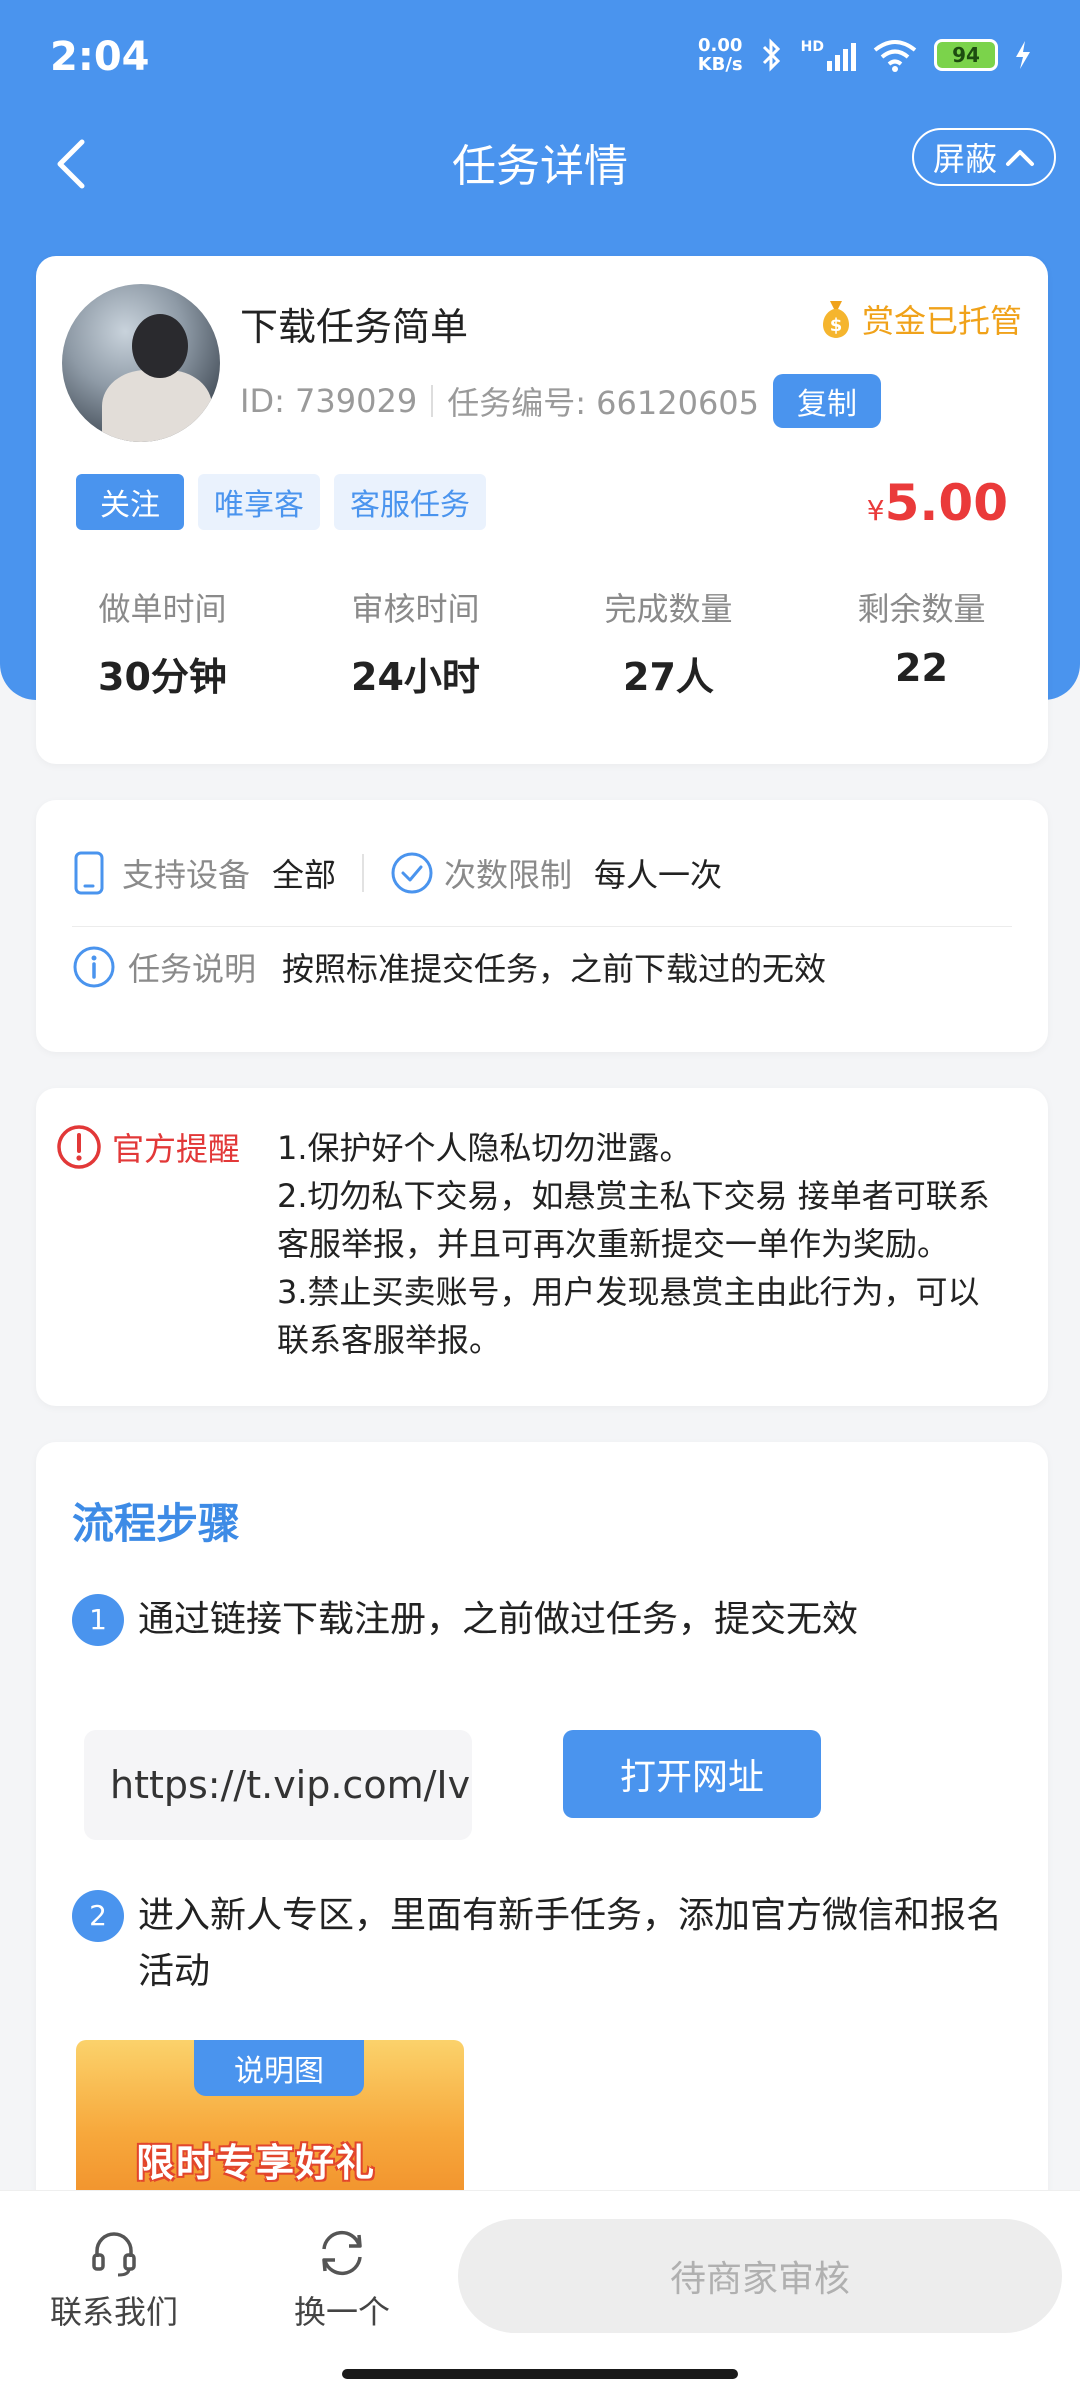 This screenshot has height=2400, width=1080. I want to click on status-bar: 2:04 0.00 KB/s HD 94, so click(540, 60).